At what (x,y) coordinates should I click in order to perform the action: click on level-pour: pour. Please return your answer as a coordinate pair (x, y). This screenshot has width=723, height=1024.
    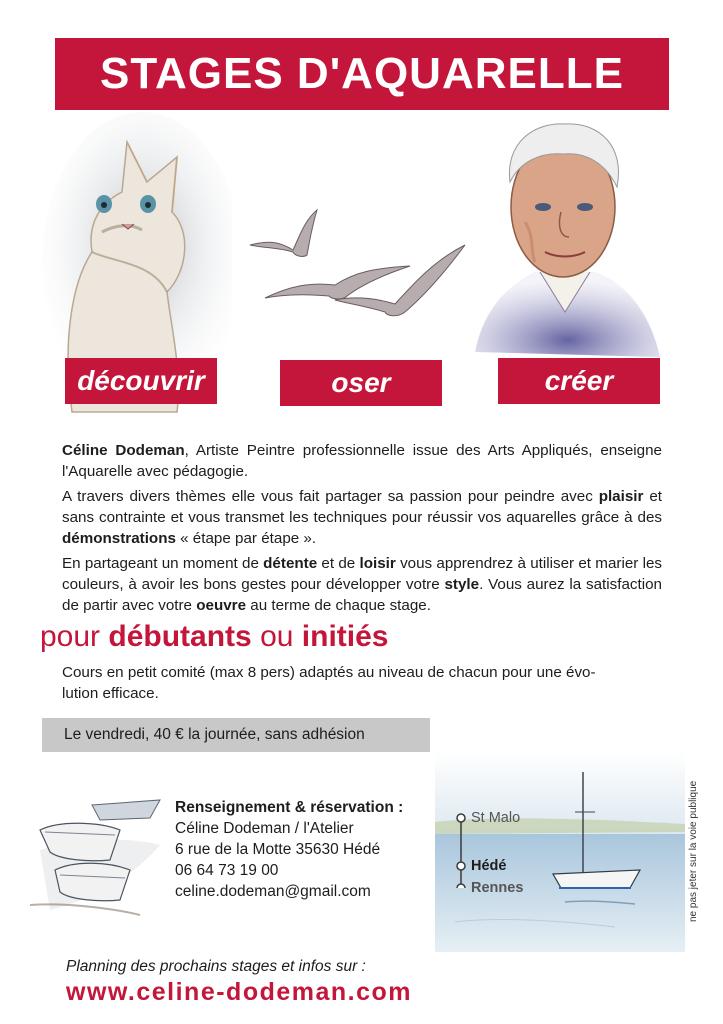
    Looking at the image, I should click on (74, 636).